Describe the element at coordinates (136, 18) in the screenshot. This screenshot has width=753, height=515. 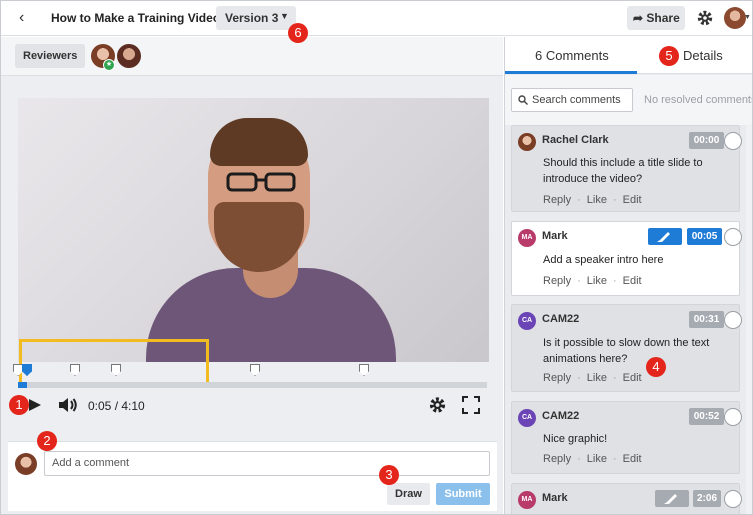
I see `video-title: How to Make a Training Video` at that location.